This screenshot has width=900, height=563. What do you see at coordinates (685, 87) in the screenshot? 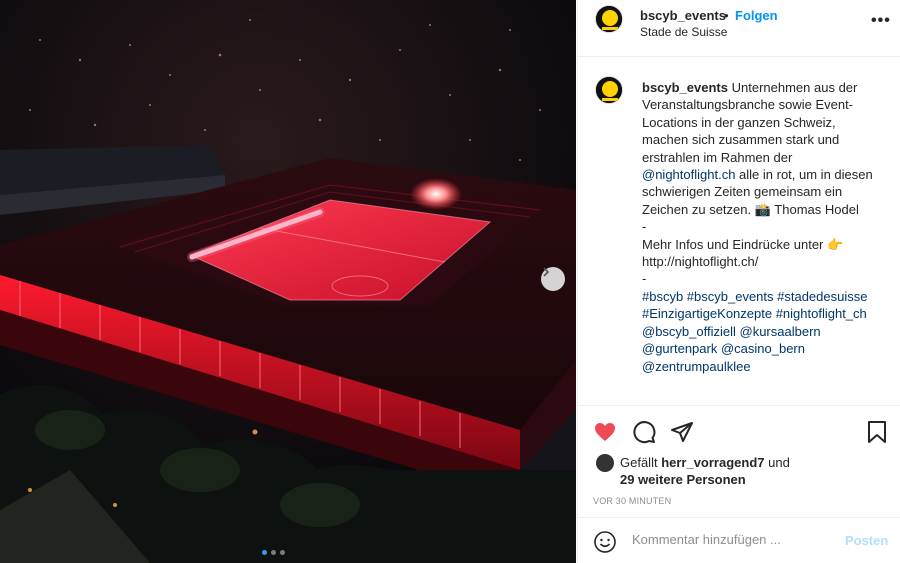
I see `caption-username: bscyb_events` at bounding box center [685, 87].